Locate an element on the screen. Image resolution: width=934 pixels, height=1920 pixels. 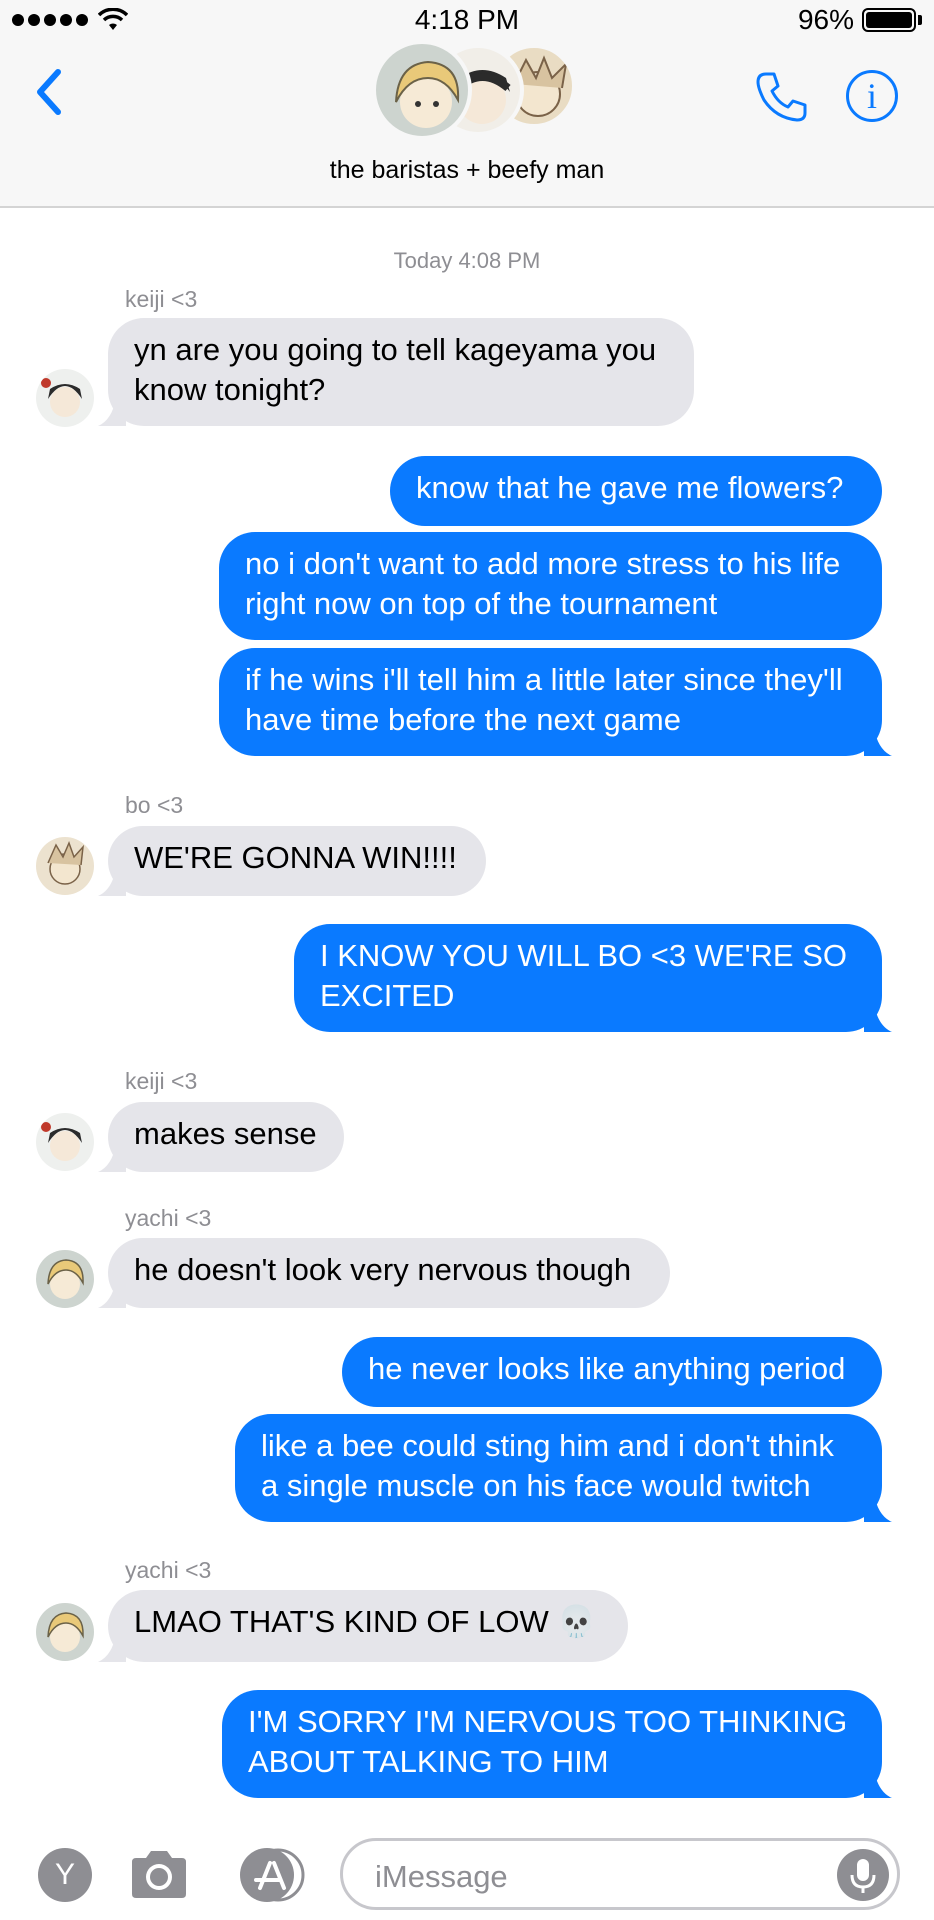
status-bar: 4:18 PM 96% is located at coordinates (467, 22).